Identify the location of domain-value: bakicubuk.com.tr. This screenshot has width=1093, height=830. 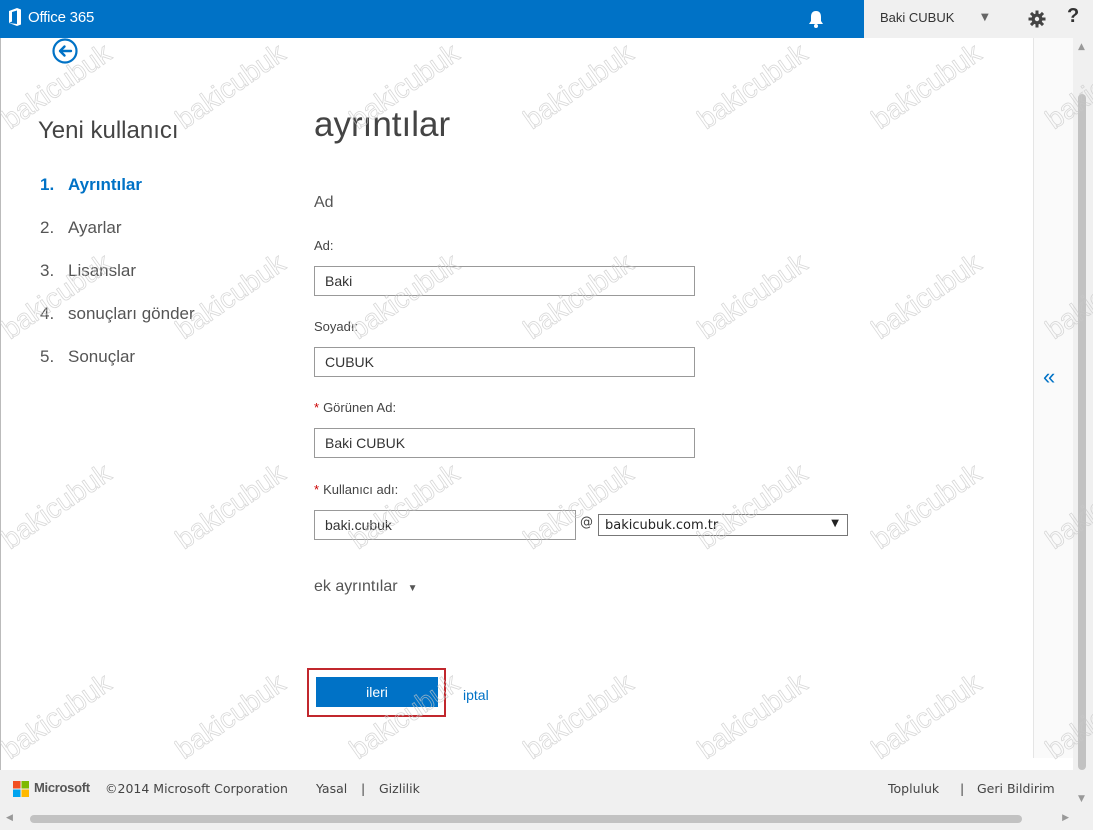
(662, 525).